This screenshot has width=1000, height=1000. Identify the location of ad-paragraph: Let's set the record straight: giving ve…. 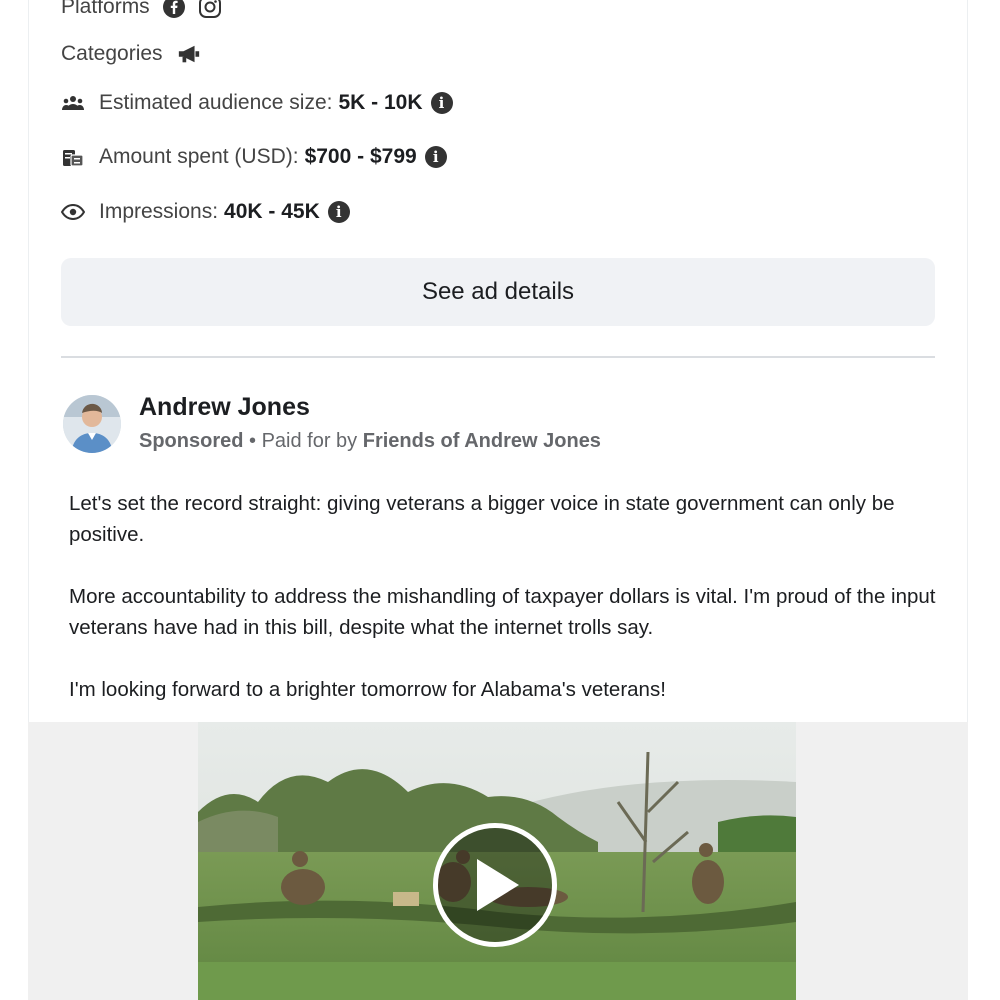
(482, 519).